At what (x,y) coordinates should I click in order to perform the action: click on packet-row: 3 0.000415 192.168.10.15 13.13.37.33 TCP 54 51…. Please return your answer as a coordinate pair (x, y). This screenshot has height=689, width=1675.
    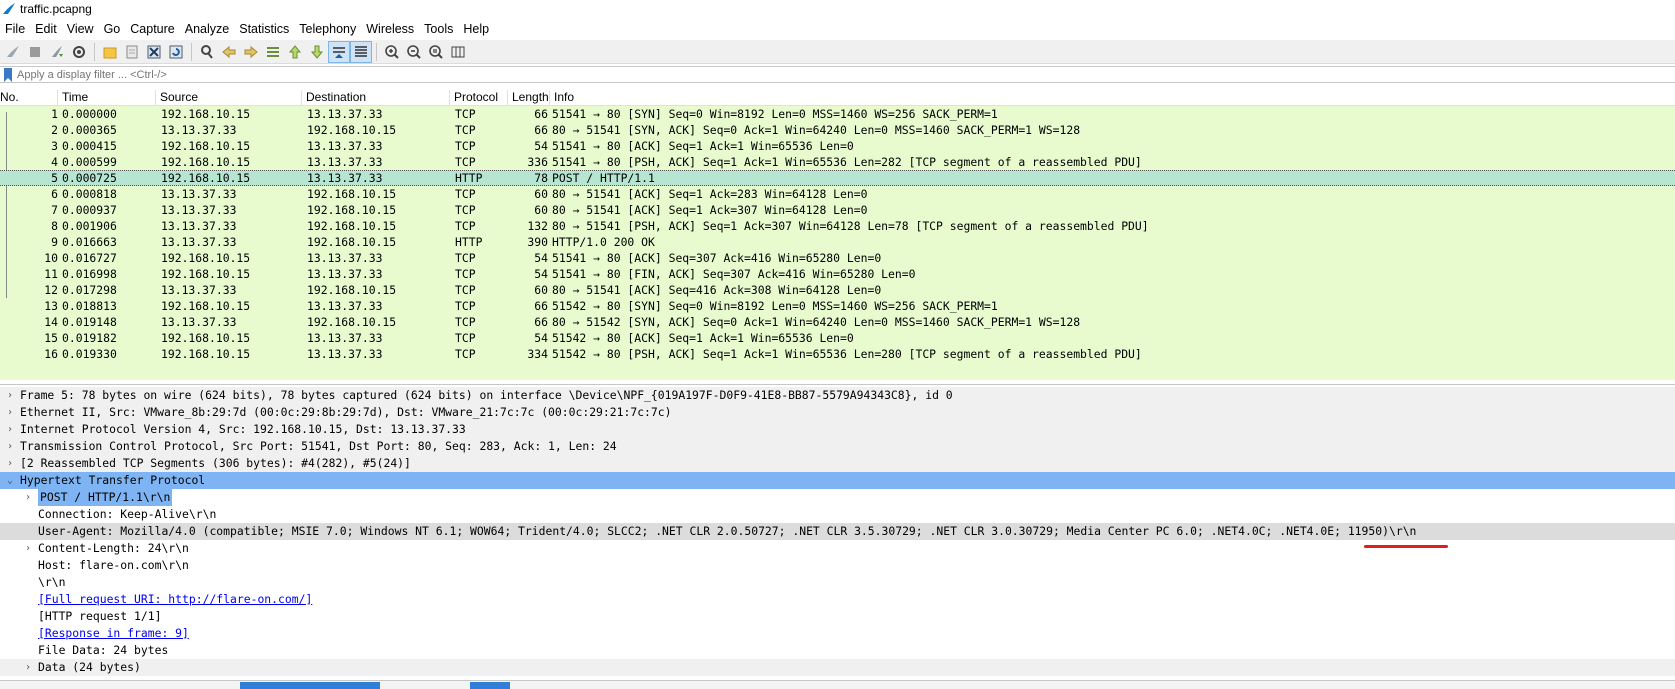
    Looking at the image, I should click on (837, 146).